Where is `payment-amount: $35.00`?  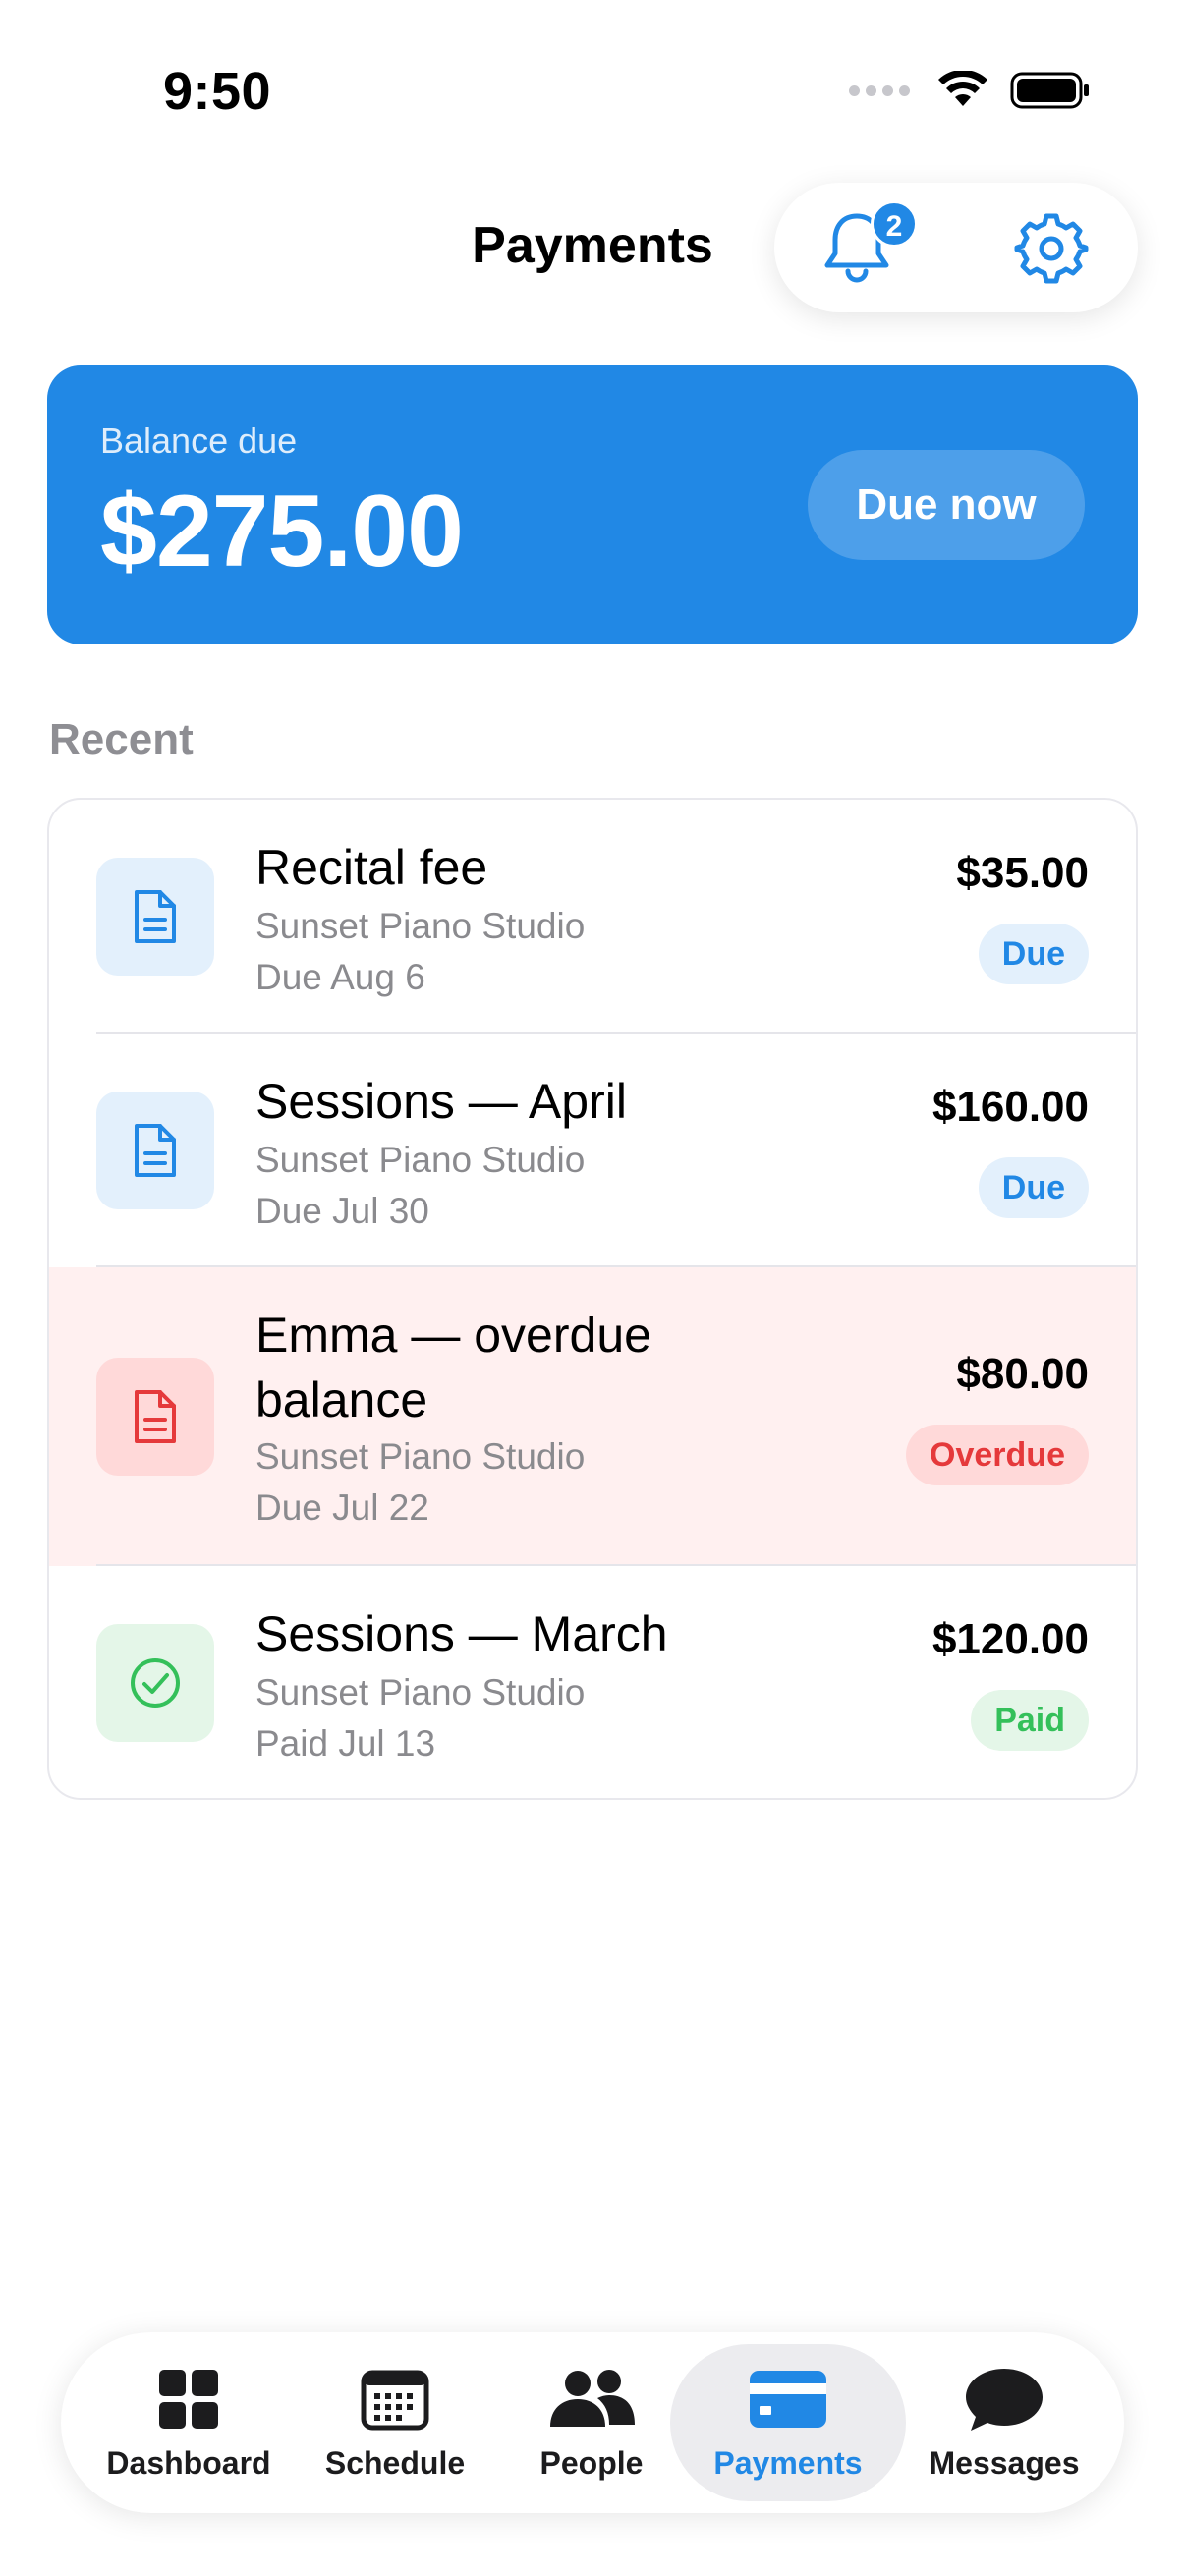
payment-amount: $35.00 is located at coordinates (1022, 873).